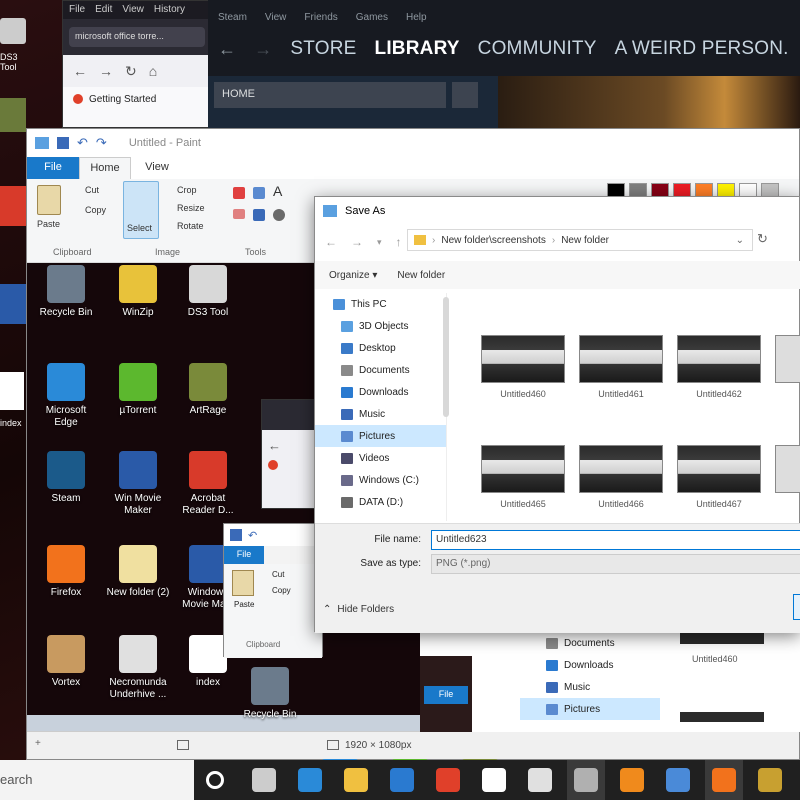 The width and height of the screenshot is (800, 800). I want to click on other-icon, so click(770, 780).